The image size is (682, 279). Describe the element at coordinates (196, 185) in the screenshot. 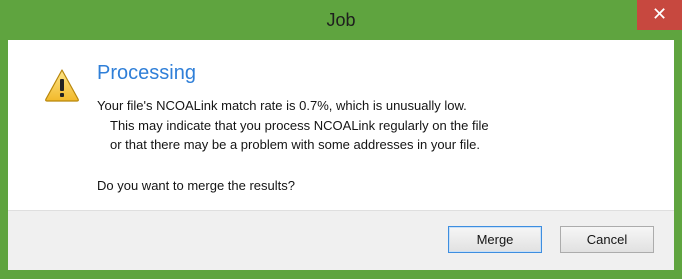

I see `merge-question: Do you want to merge the results?` at that location.